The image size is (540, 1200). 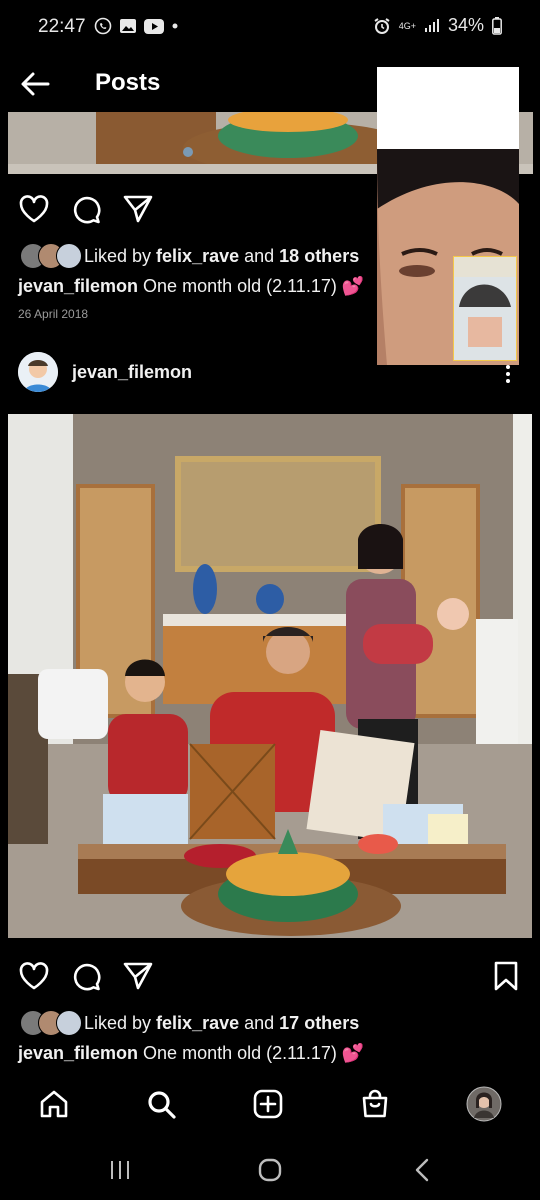 I want to click on post2-caption: jevan_filemon One month old (2.11.17) 💕, so click(x=191, y=1053).